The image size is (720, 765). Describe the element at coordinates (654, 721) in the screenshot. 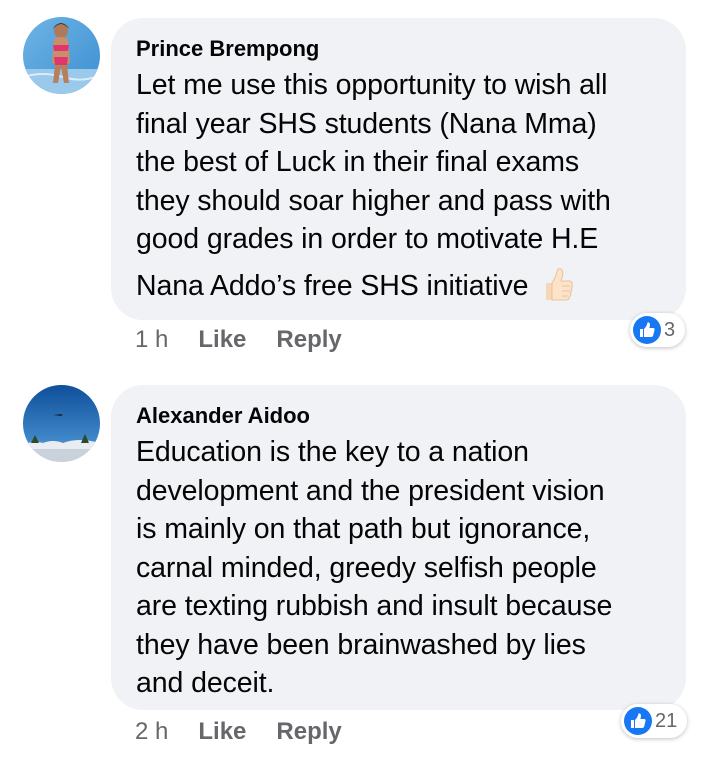

I see `reaction-summary: 21` at that location.